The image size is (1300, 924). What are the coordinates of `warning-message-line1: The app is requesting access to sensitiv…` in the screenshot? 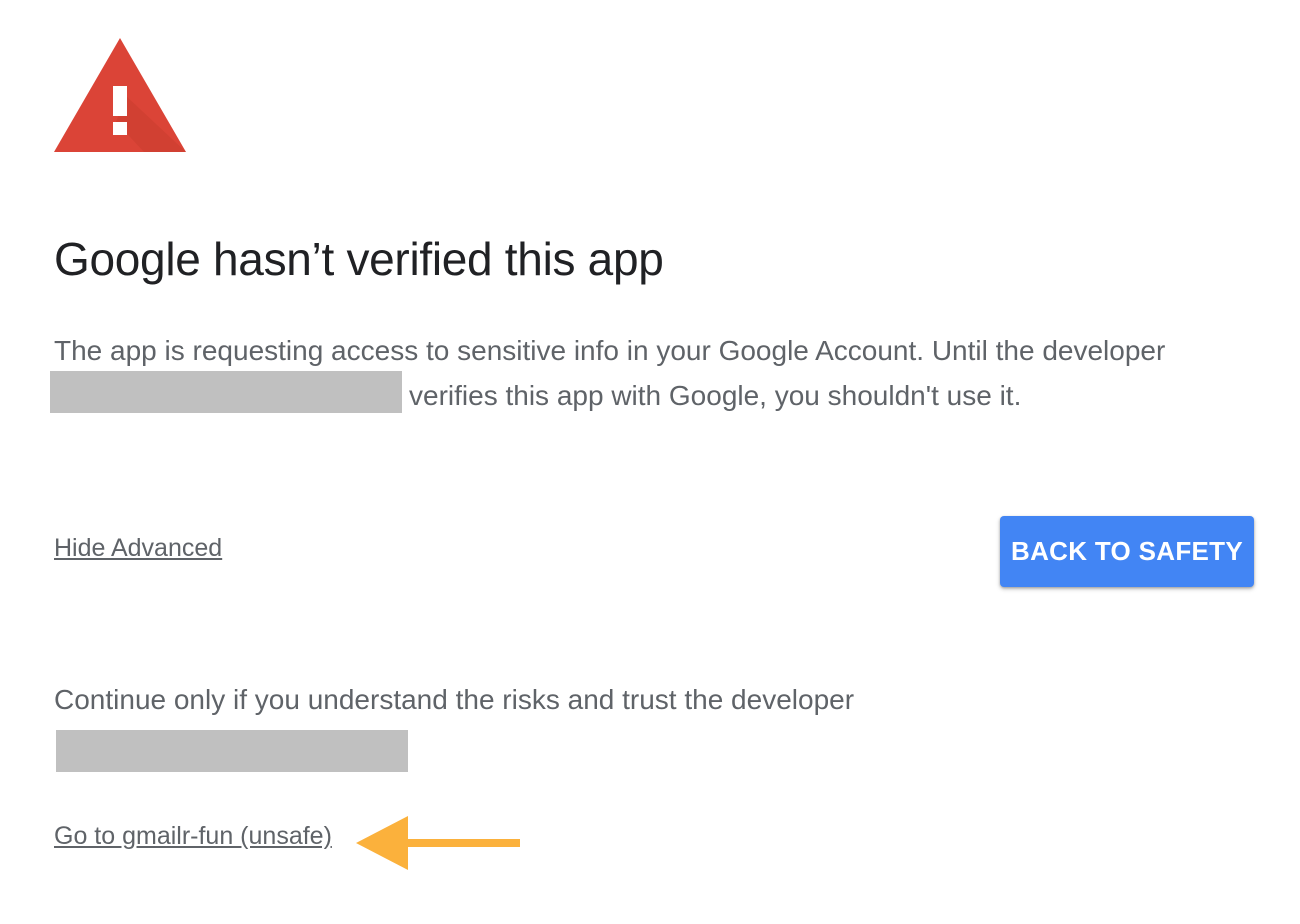 It's located at (610, 350).